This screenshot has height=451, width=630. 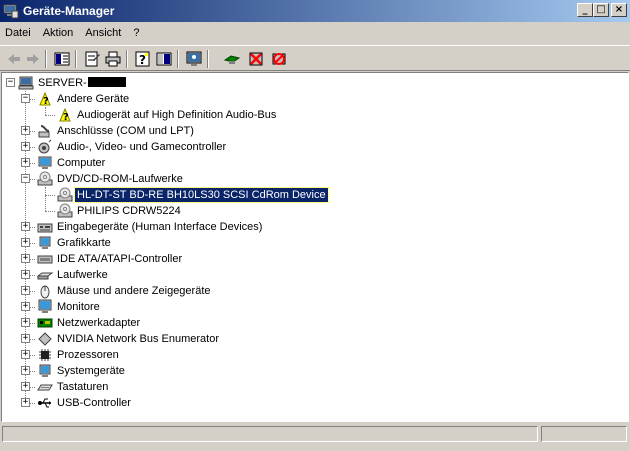 What do you see at coordinates (138, 339) in the screenshot?
I see `tree-item-label: NVIDIA Network Bus Enumerator` at bounding box center [138, 339].